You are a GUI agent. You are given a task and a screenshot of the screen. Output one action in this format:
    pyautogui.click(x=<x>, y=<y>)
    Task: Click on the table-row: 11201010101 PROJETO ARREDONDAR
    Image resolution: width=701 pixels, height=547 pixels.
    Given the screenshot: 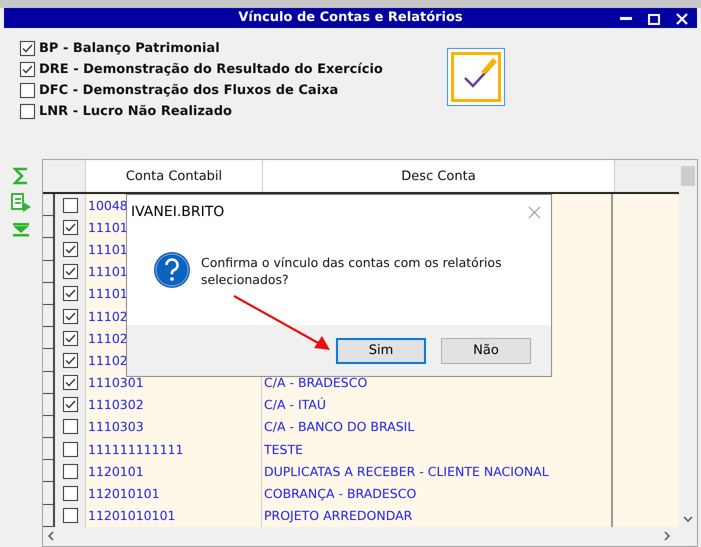 What is the action you would take?
    pyautogui.click(x=361, y=515)
    